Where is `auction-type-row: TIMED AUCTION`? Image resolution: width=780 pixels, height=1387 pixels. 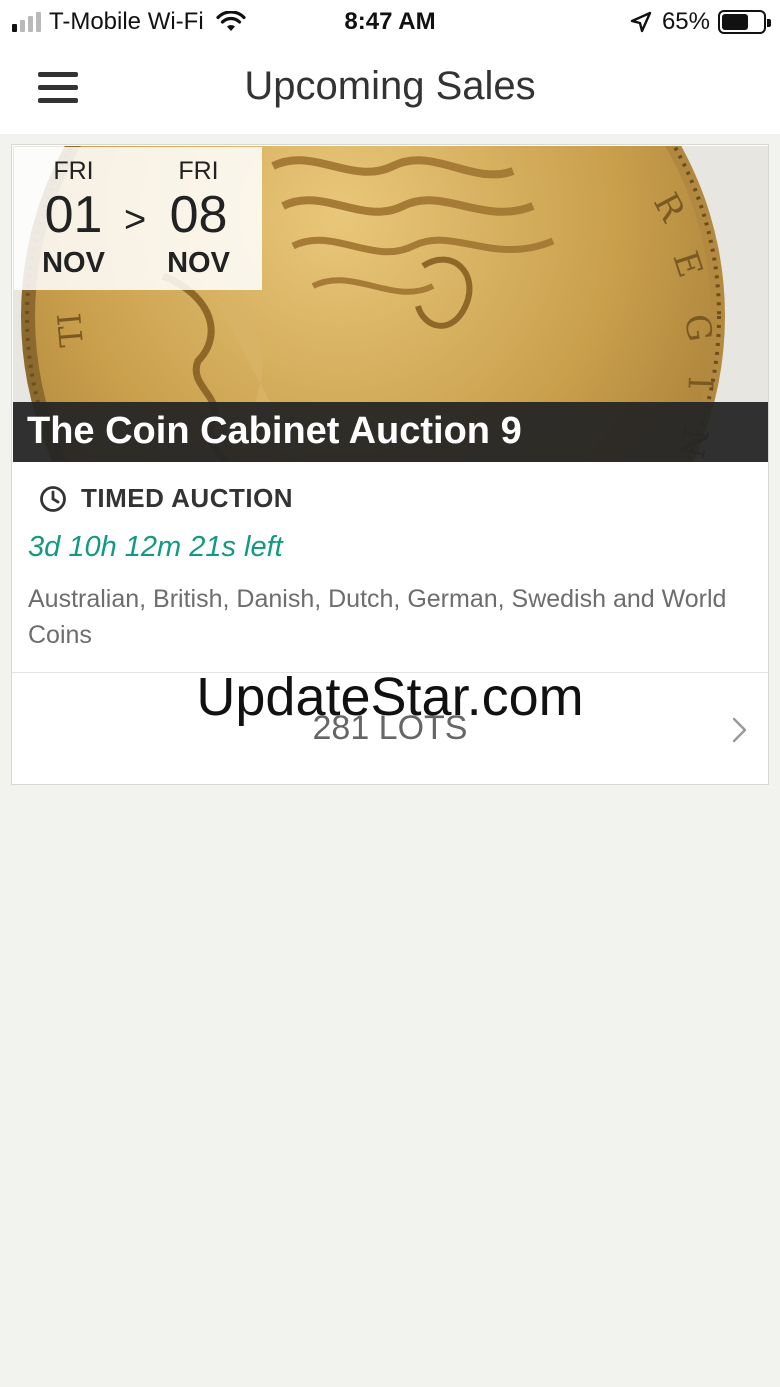
auction-type-row: TIMED AUCTION is located at coordinates (166, 498).